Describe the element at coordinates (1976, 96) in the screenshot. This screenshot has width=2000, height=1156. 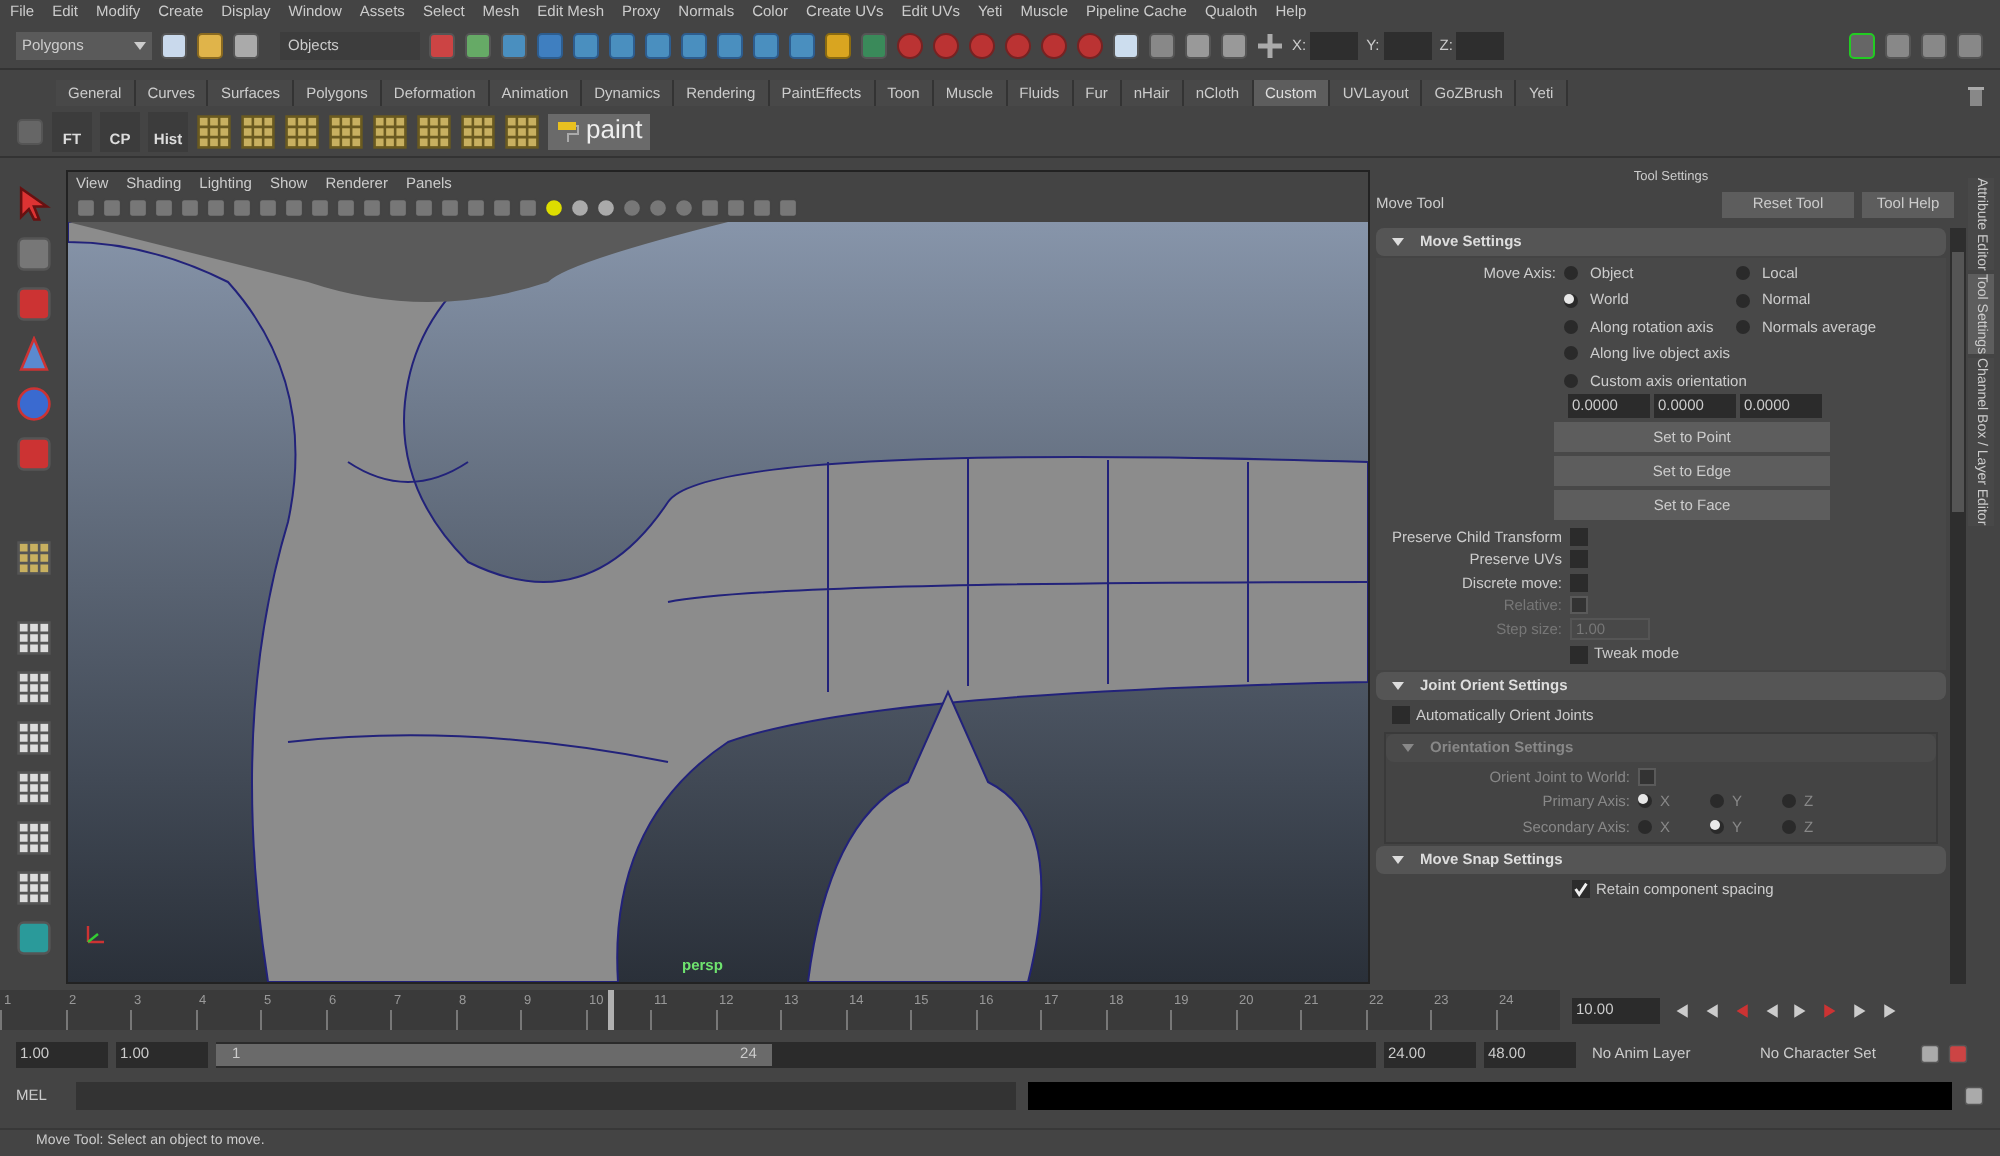
I see `trash-icon` at that location.